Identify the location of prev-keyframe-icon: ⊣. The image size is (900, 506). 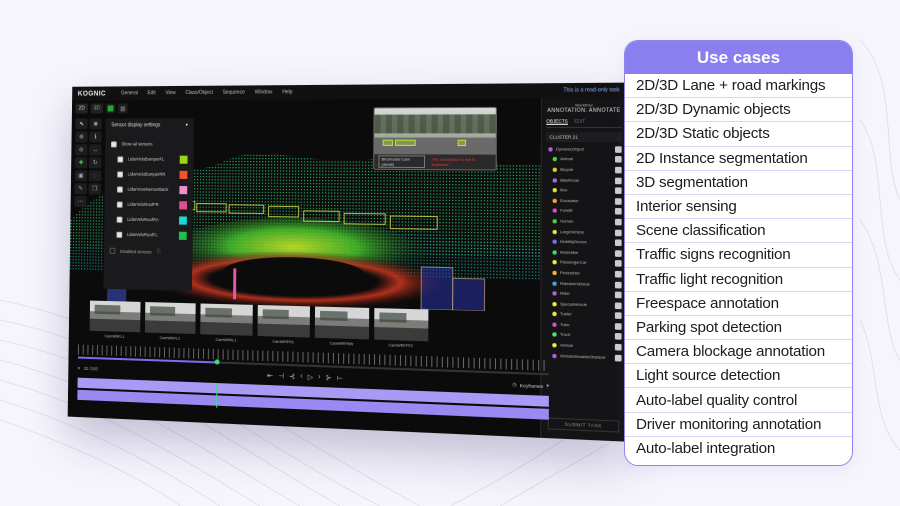
(281, 376).